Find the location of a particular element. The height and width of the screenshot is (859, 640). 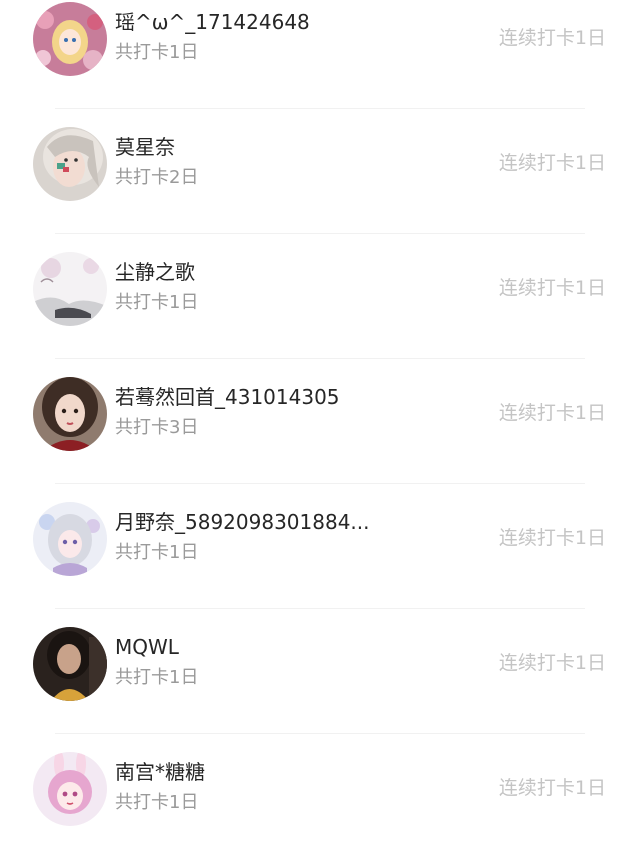

total-checkin-days: 共打卡3日 is located at coordinates (157, 427).